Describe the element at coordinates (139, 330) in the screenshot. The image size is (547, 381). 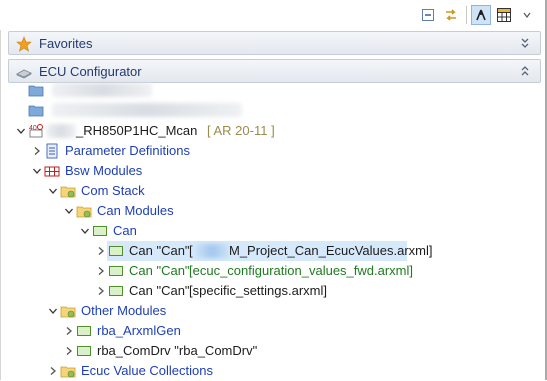
I see `rba-arxmlgen-label: rba_ArxmlGen` at that location.